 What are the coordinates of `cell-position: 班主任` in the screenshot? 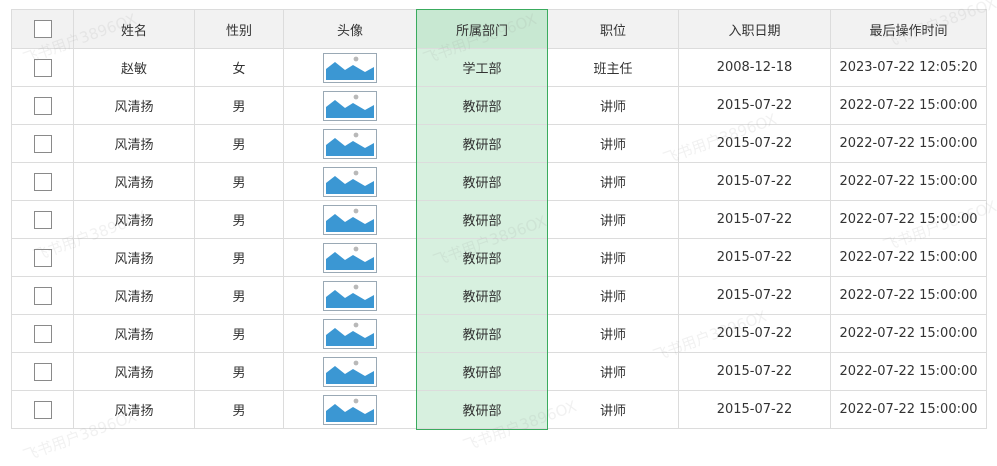 It's located at (613, 67).